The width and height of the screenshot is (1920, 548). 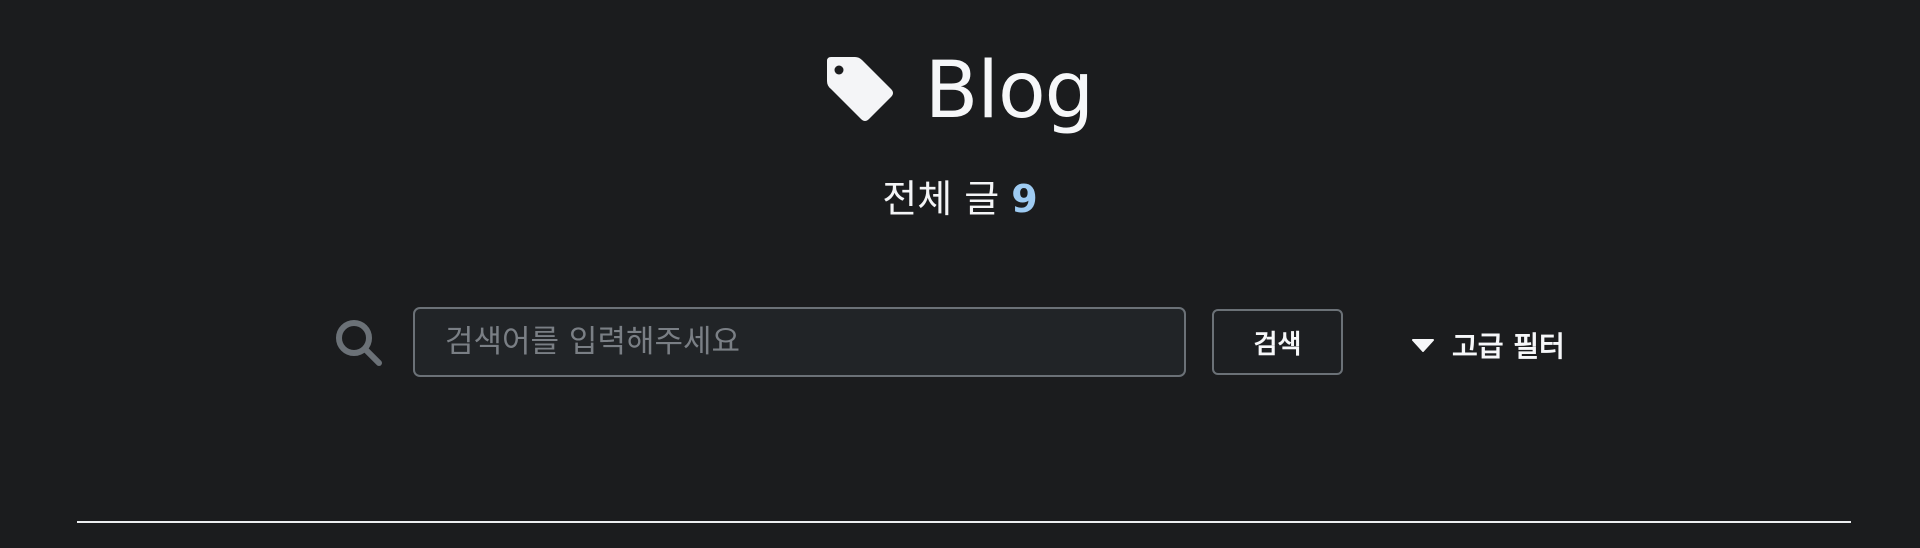 I want to click on post-count-label: 전체 글, so click(x=941, y=199).